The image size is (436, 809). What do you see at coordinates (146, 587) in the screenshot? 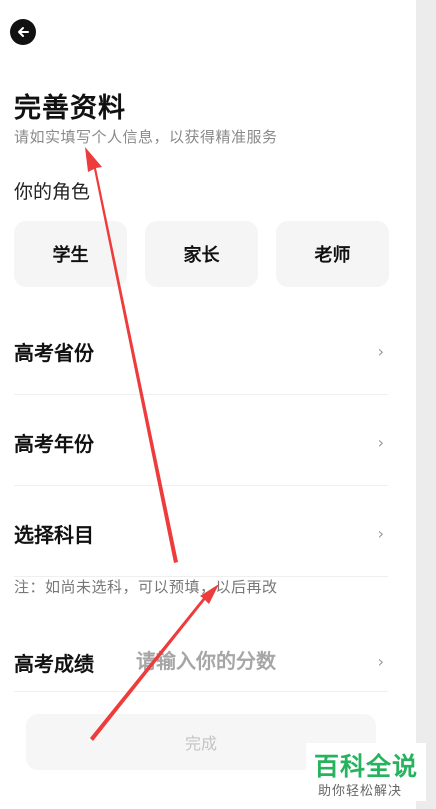
I see `subjects-note: 注：如尚未选科，可以预填，以后再改` at bounding box center [146, 587].